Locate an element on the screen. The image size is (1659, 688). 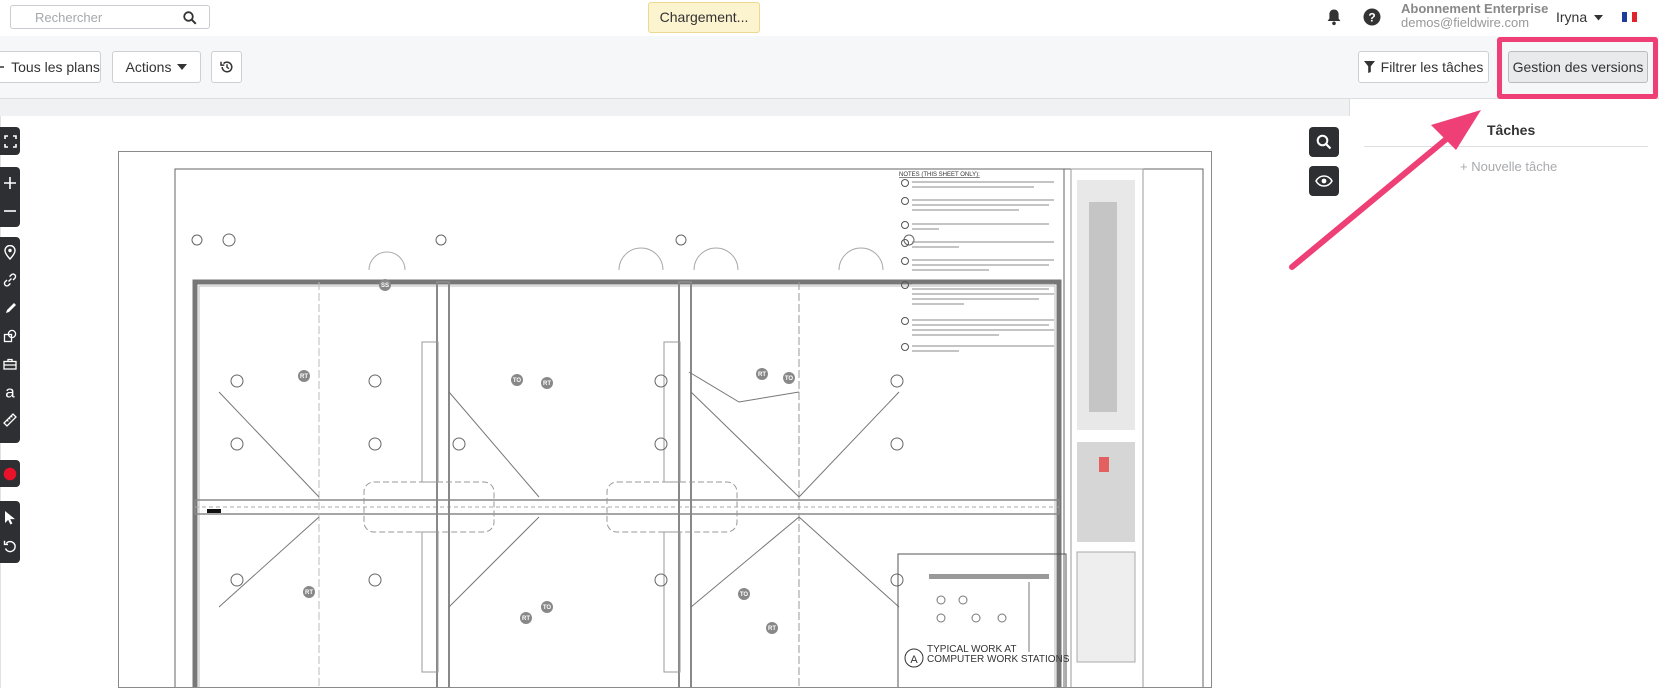
visibility-button is located at coordinates (1324, 181).